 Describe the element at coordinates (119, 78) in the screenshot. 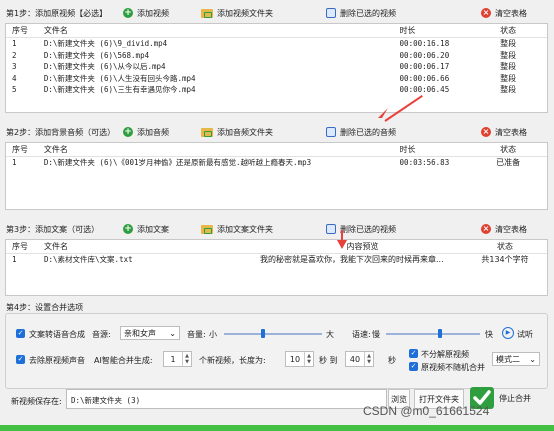

I see `cell-name: D:\新建文件夹 (6)\人生没有回头今路.mp4` at that location.